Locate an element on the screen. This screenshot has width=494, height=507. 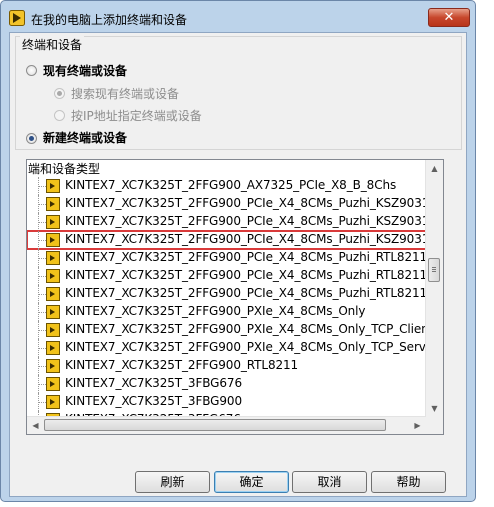
list-header: 端和设备类型 is located at coordinates (64, 169).